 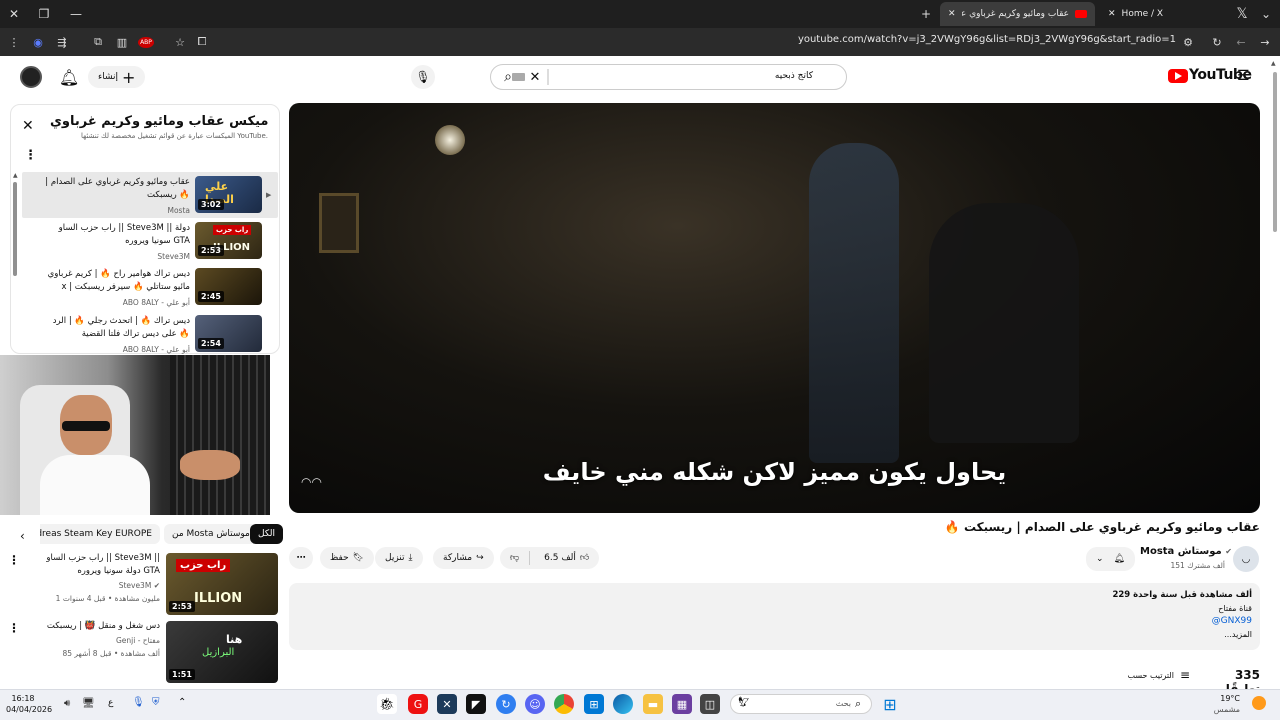 I want to click on tab-x: ✕ Home / X, so click(x=1160, y=14).